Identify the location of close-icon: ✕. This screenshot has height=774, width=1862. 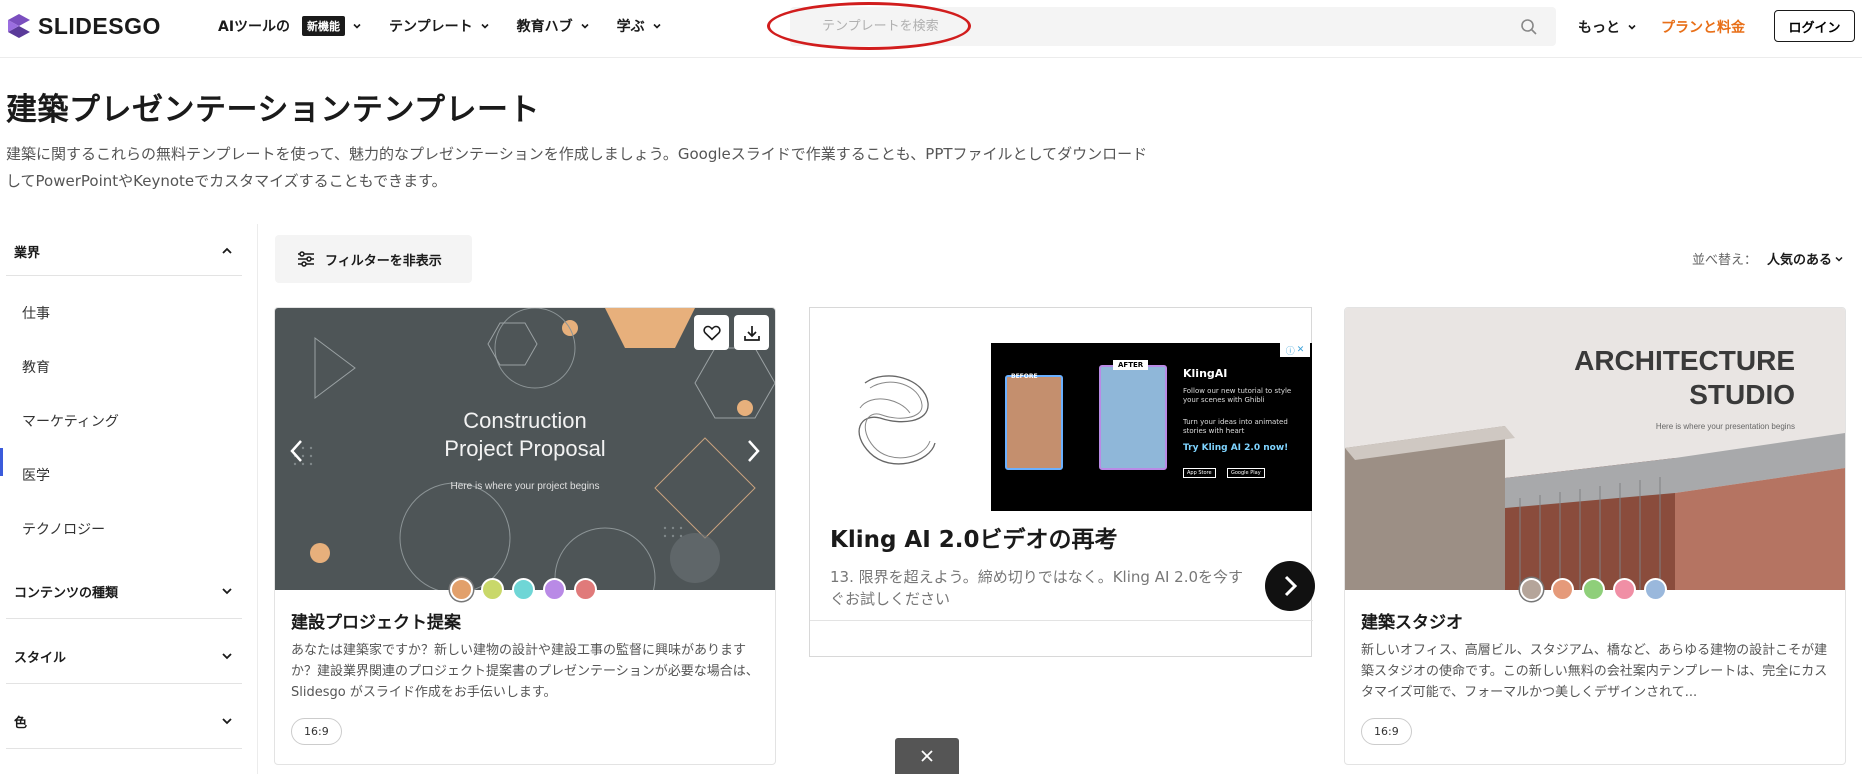
(1300, 350).